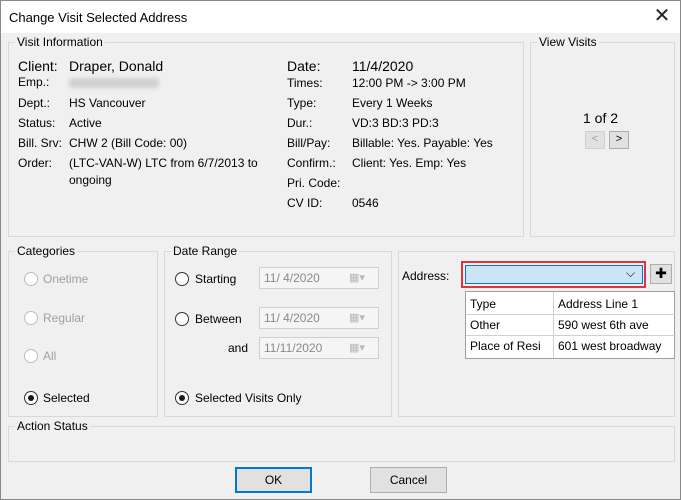 This screenshot has width=681, height=500. Describe the element at coordinates (395, 123) in the screenshot. I see `dur-value: VD:3 BD:3 PD:3` at that location.